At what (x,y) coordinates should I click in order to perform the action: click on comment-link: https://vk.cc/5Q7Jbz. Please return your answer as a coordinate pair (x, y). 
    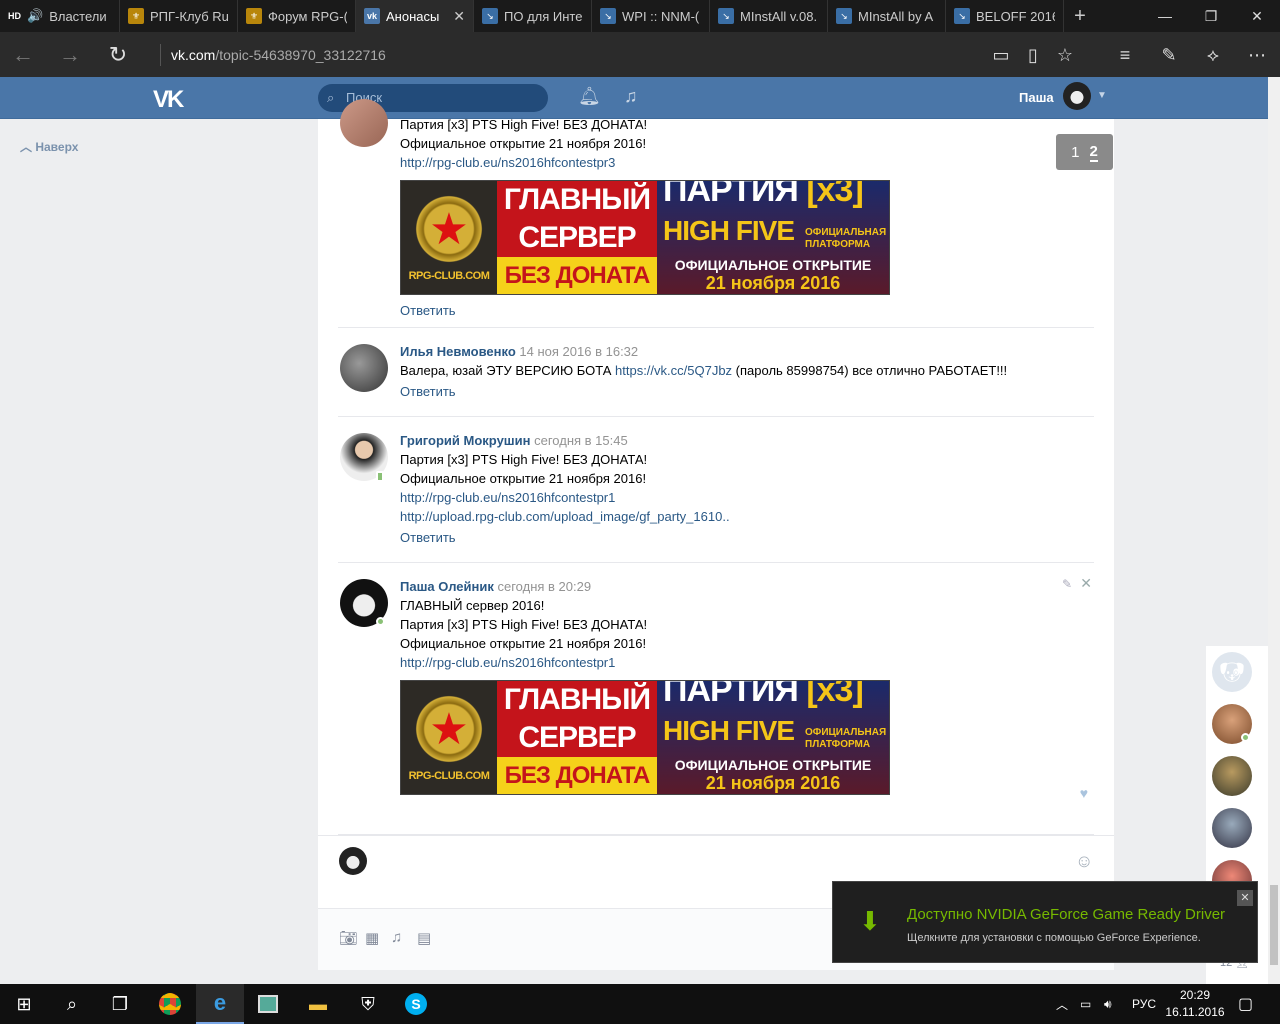
    Looking at the image, I should click on (673, 370).